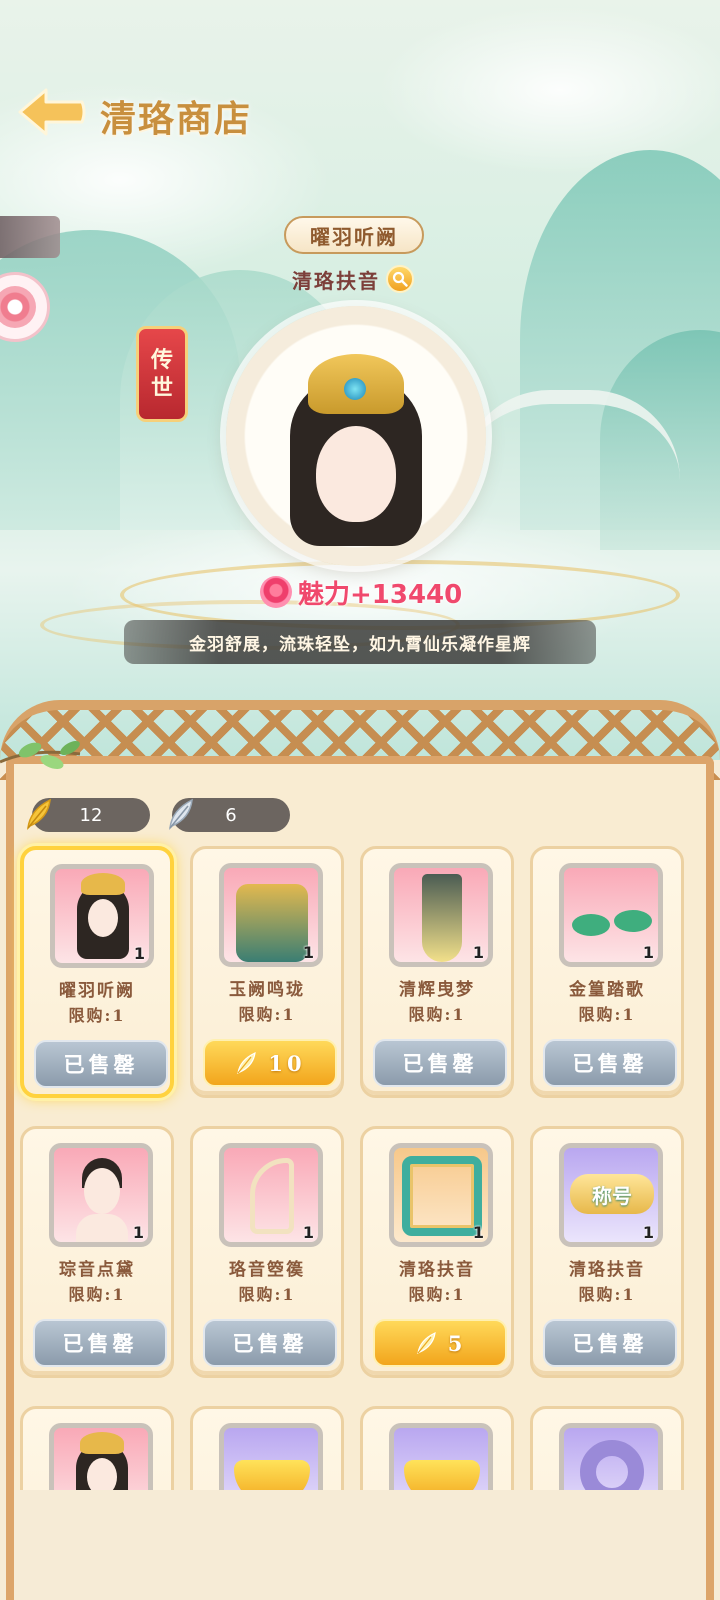 Image resolution: width=720 pixels, height=1600 pixels. I want to click on leaf-decoration-icon, so click(40, 755).